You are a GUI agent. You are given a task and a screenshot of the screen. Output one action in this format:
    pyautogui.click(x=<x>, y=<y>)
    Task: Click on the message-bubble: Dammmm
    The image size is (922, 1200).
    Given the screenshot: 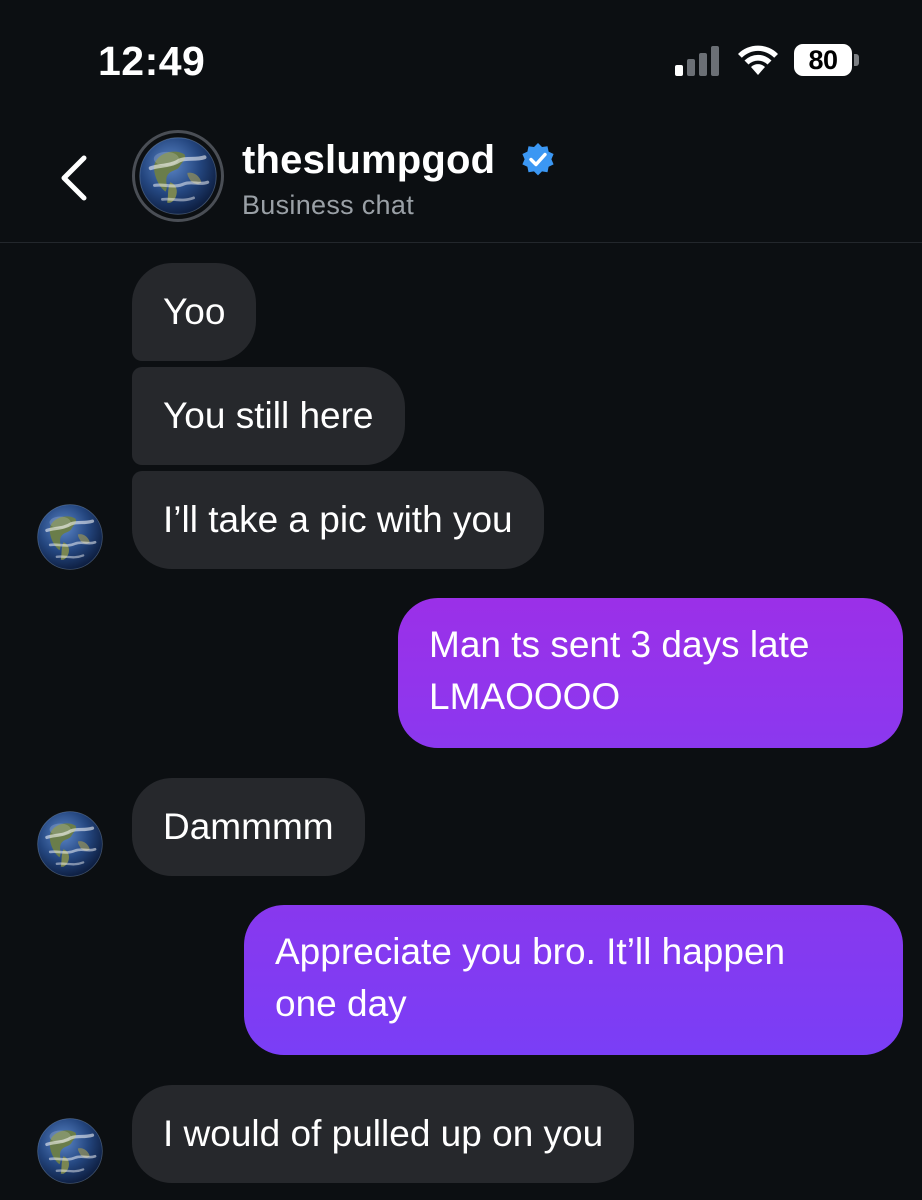 What is the action you would take?
    pyautogui.click(x=248, y=827)
    